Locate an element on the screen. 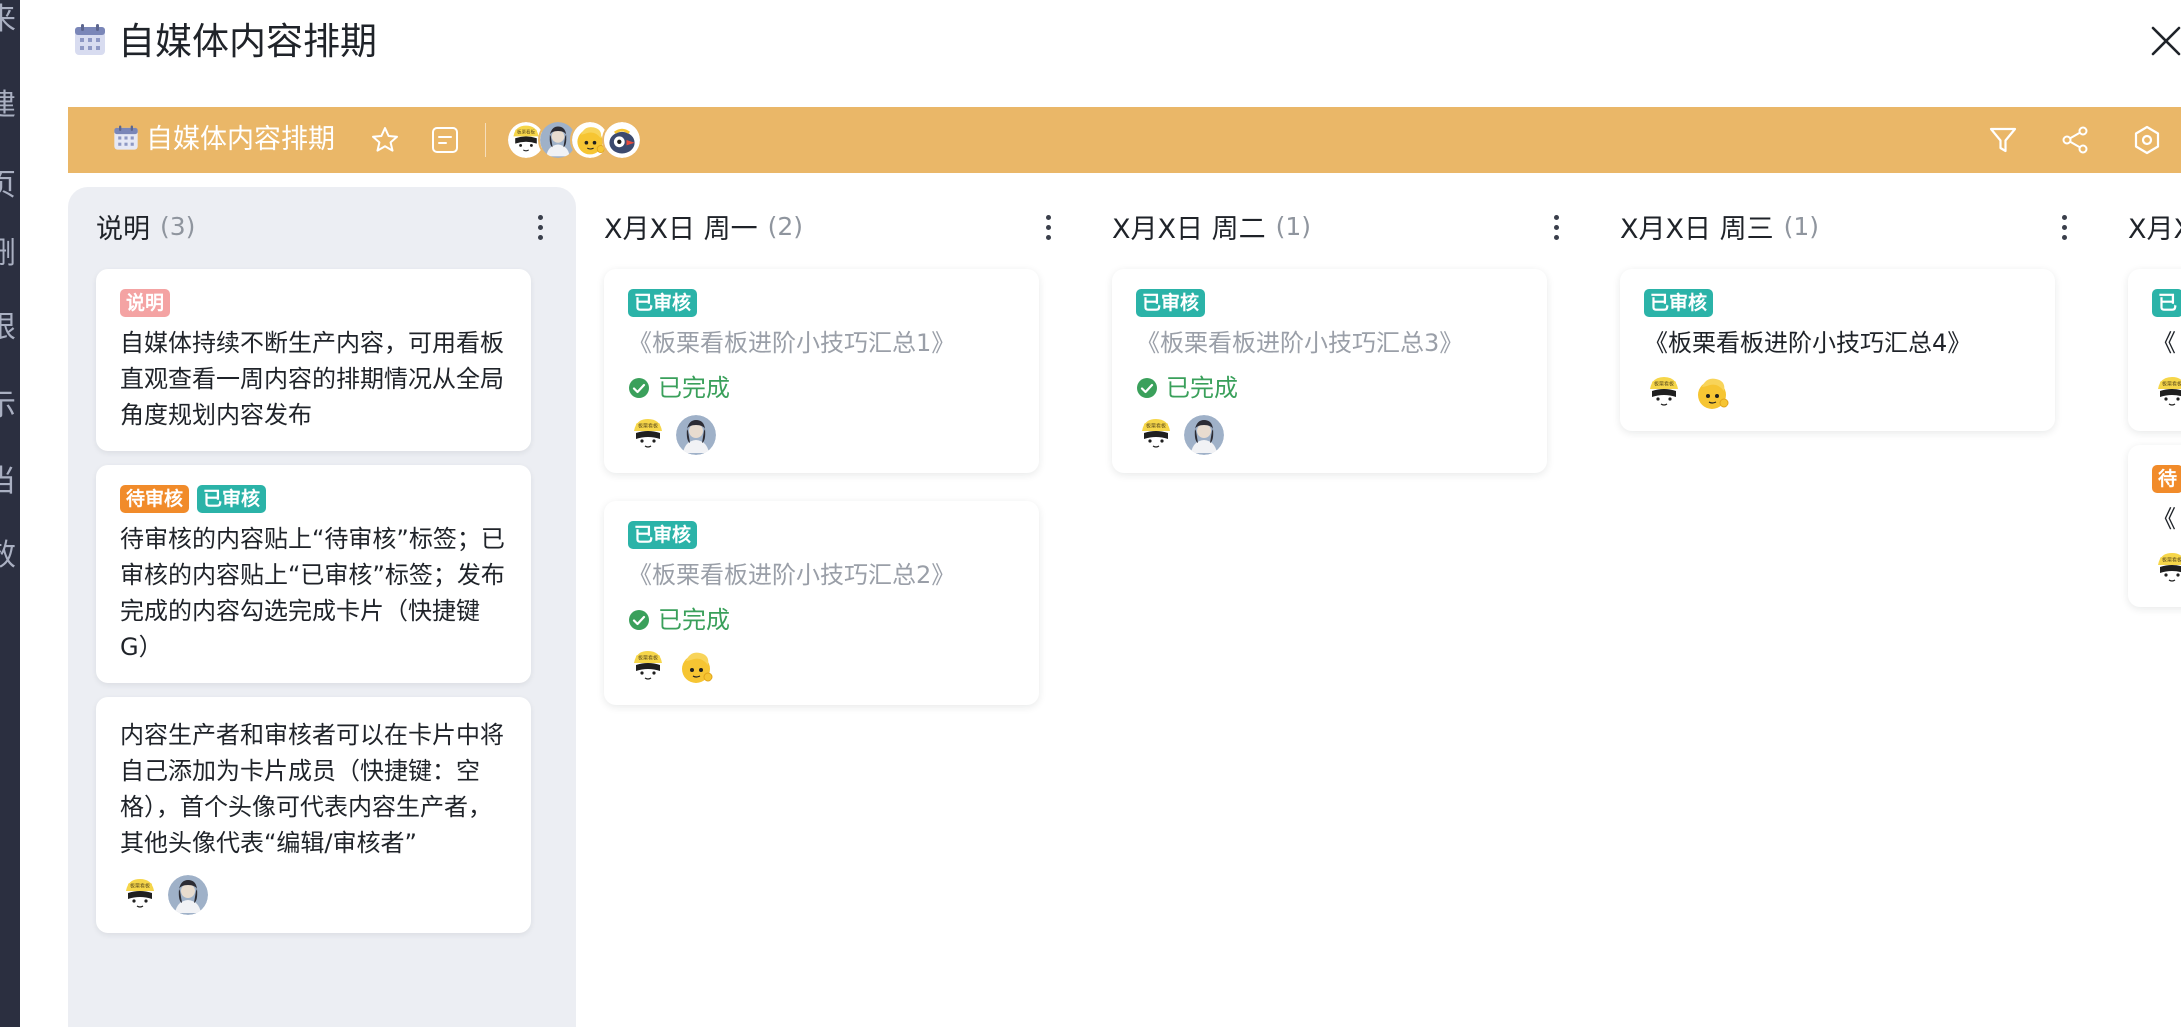 Image resolution: width=2181 pixels, height=1027 pixels. column-header: 说明 (3) is located at coordinates (321, 226).